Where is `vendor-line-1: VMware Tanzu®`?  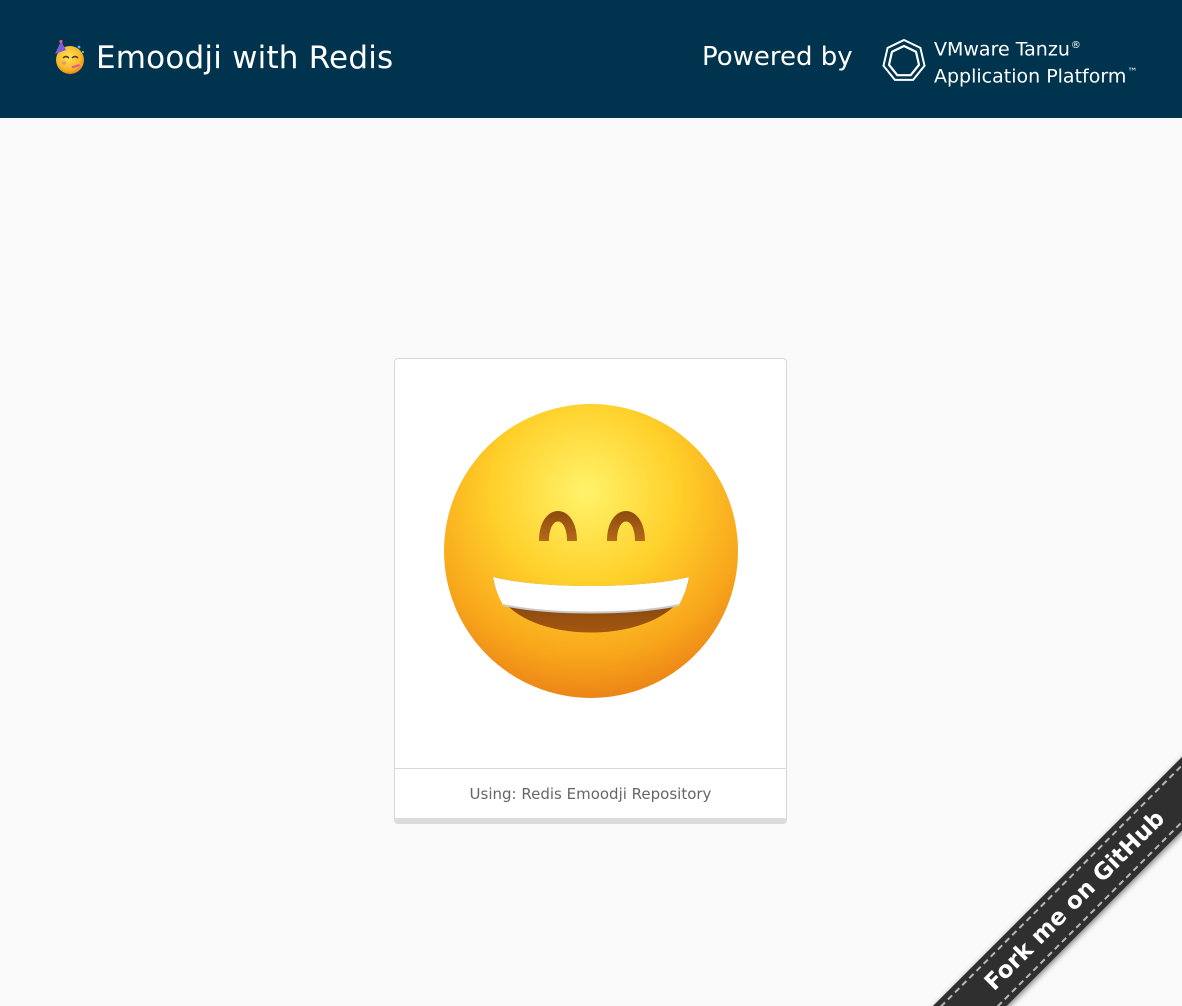
vendor-line-1: VMware Tanzu® is located at coordinates (1035, 47).